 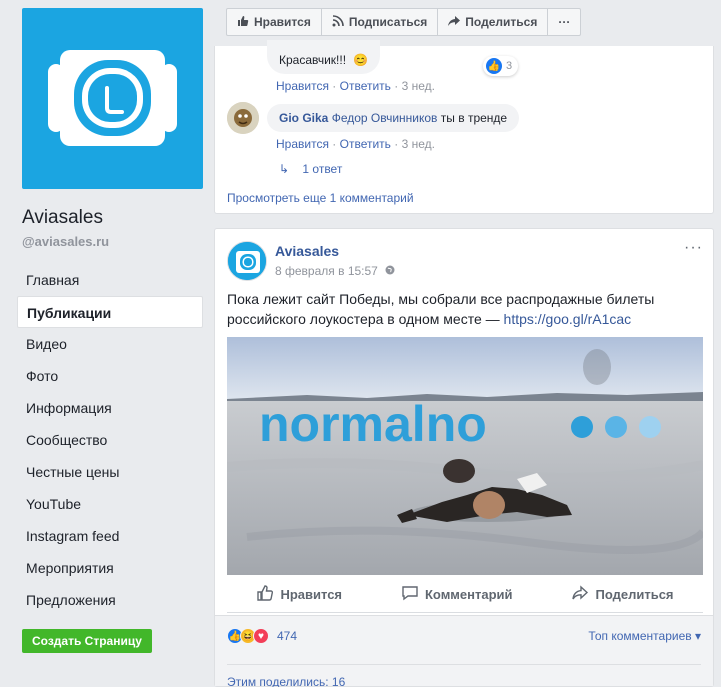 What do you see at coordinates (110, 568) in the screenshot?
I see `nav-item-events: Мероприятия` at bounding box center [110, 568].